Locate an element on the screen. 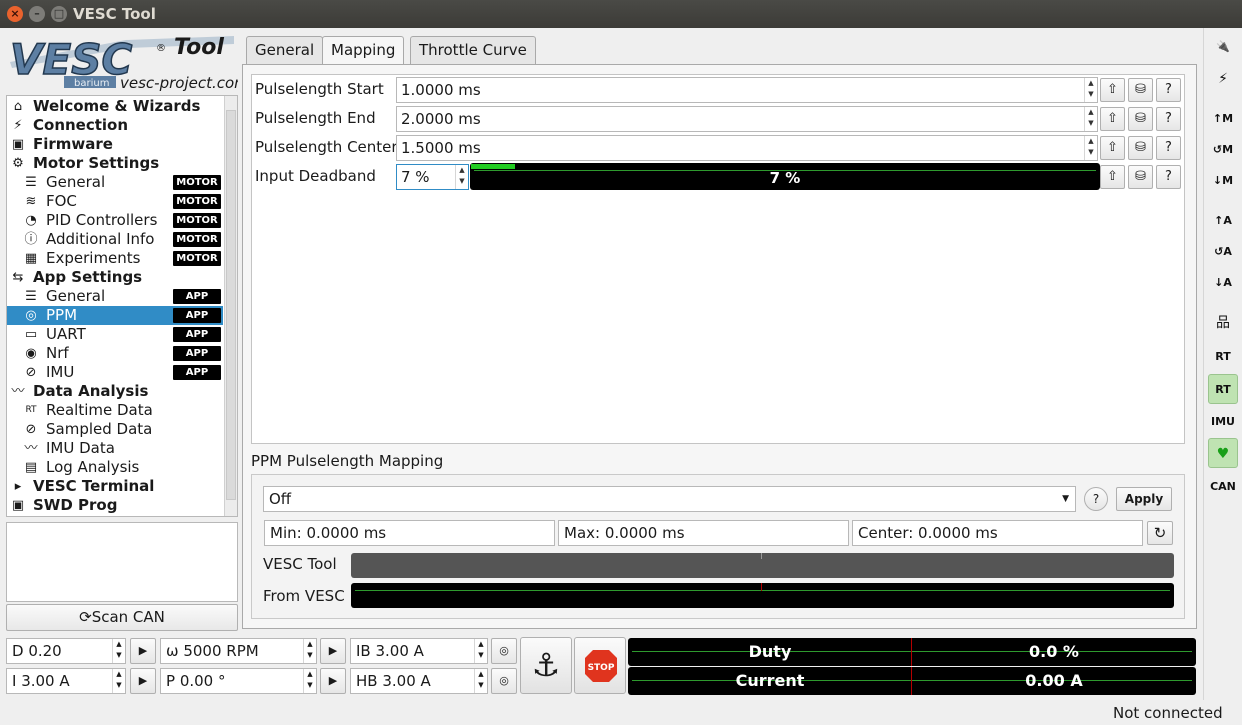  current-input: I 3.00 A ▲ ▼ is located at coordinates (66, 681).